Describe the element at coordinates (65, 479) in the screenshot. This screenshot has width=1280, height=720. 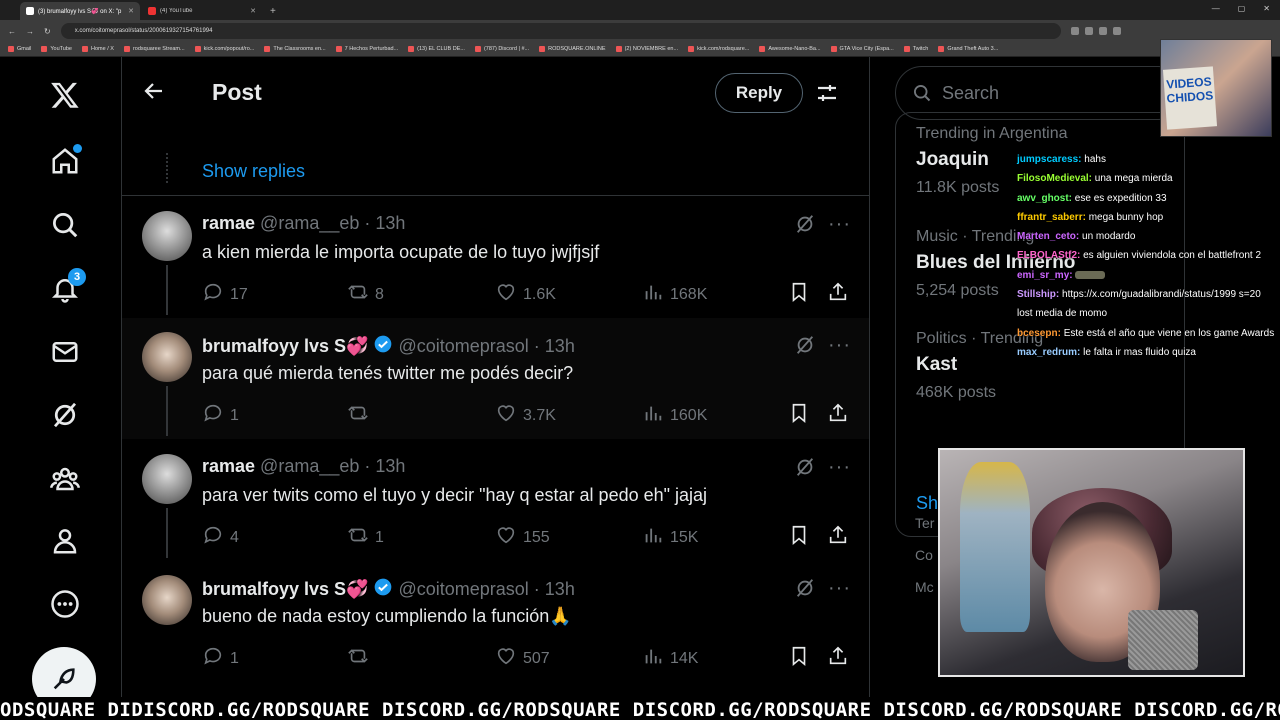
I see `communities-icon` at that location.